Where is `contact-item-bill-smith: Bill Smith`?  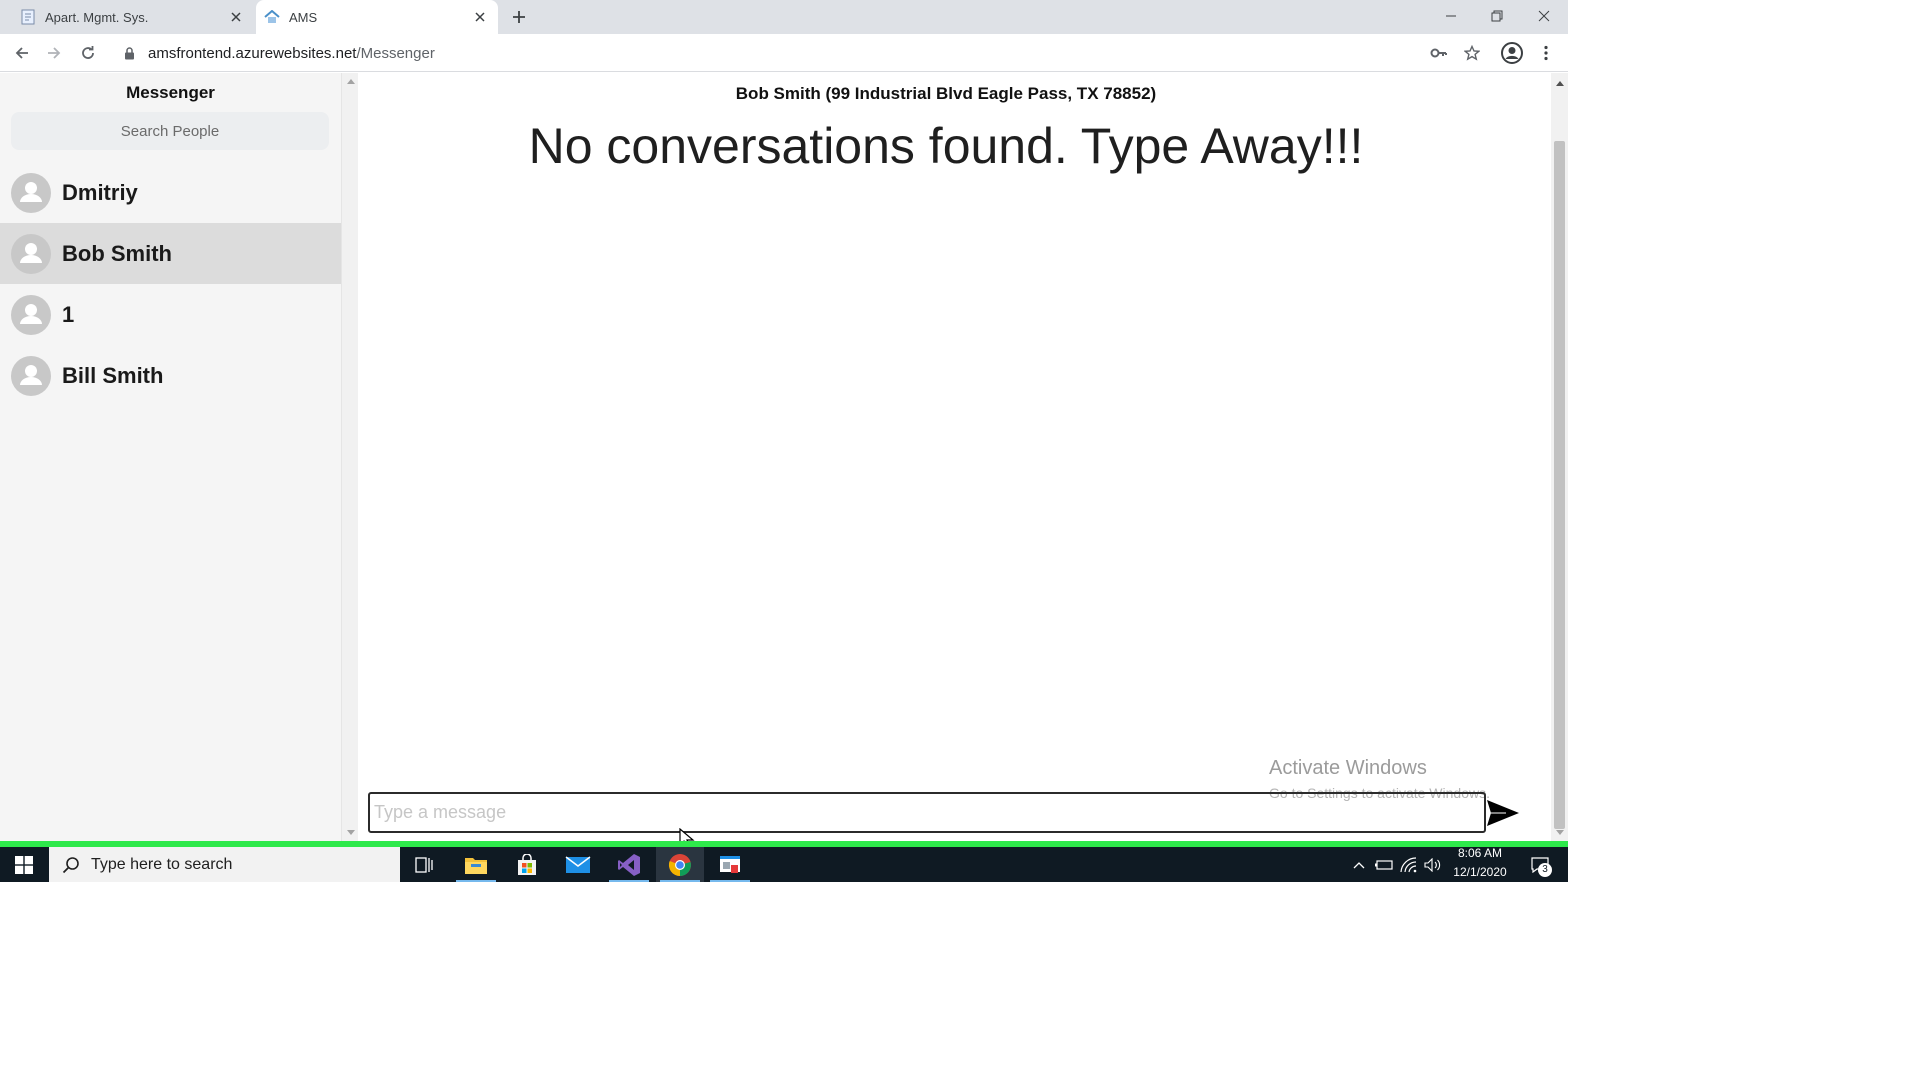
contact-item-bill-smith: Bill Smith is located at coordinates (170, 375).